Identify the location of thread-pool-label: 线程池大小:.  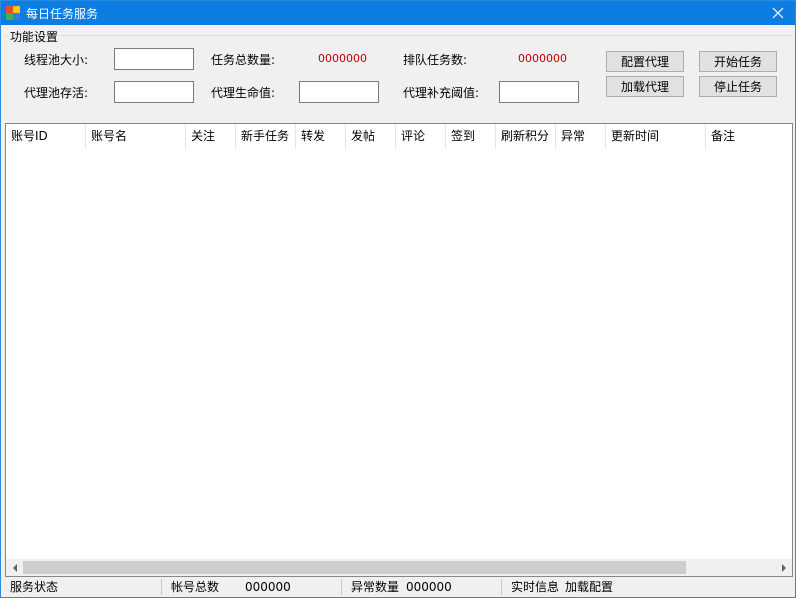
(56, 60).